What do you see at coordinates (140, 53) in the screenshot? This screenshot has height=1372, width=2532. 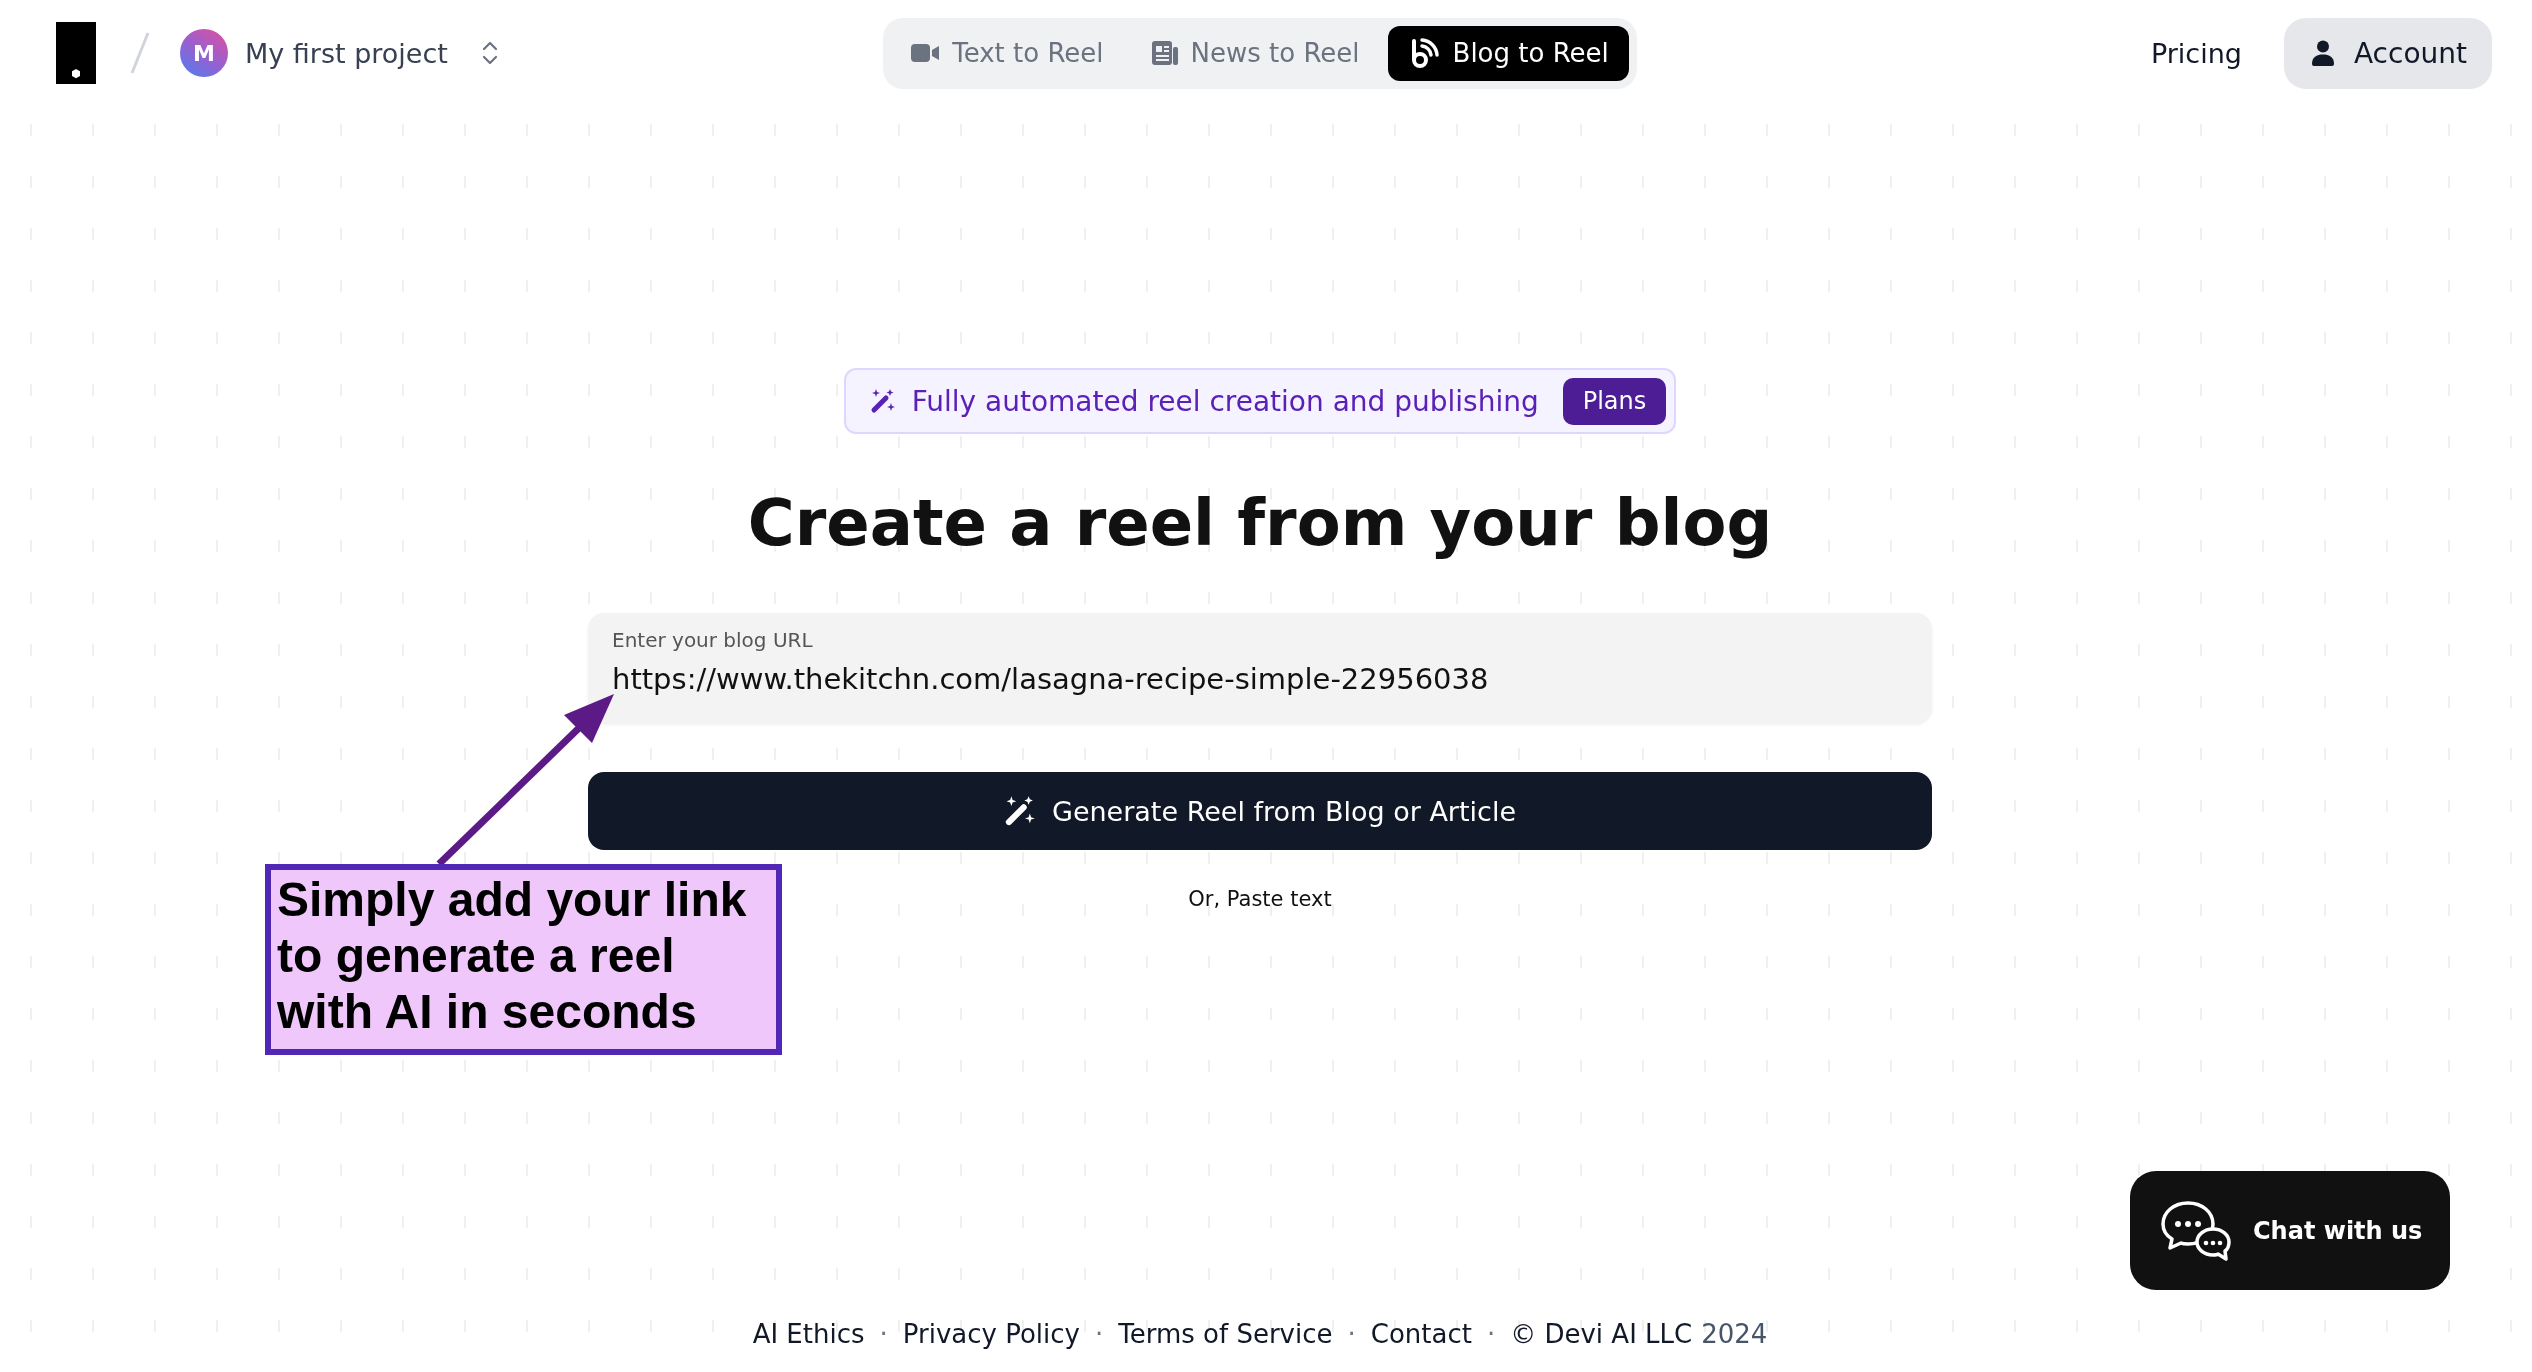 I see `slash-icon` at bounding box center [140, 53].